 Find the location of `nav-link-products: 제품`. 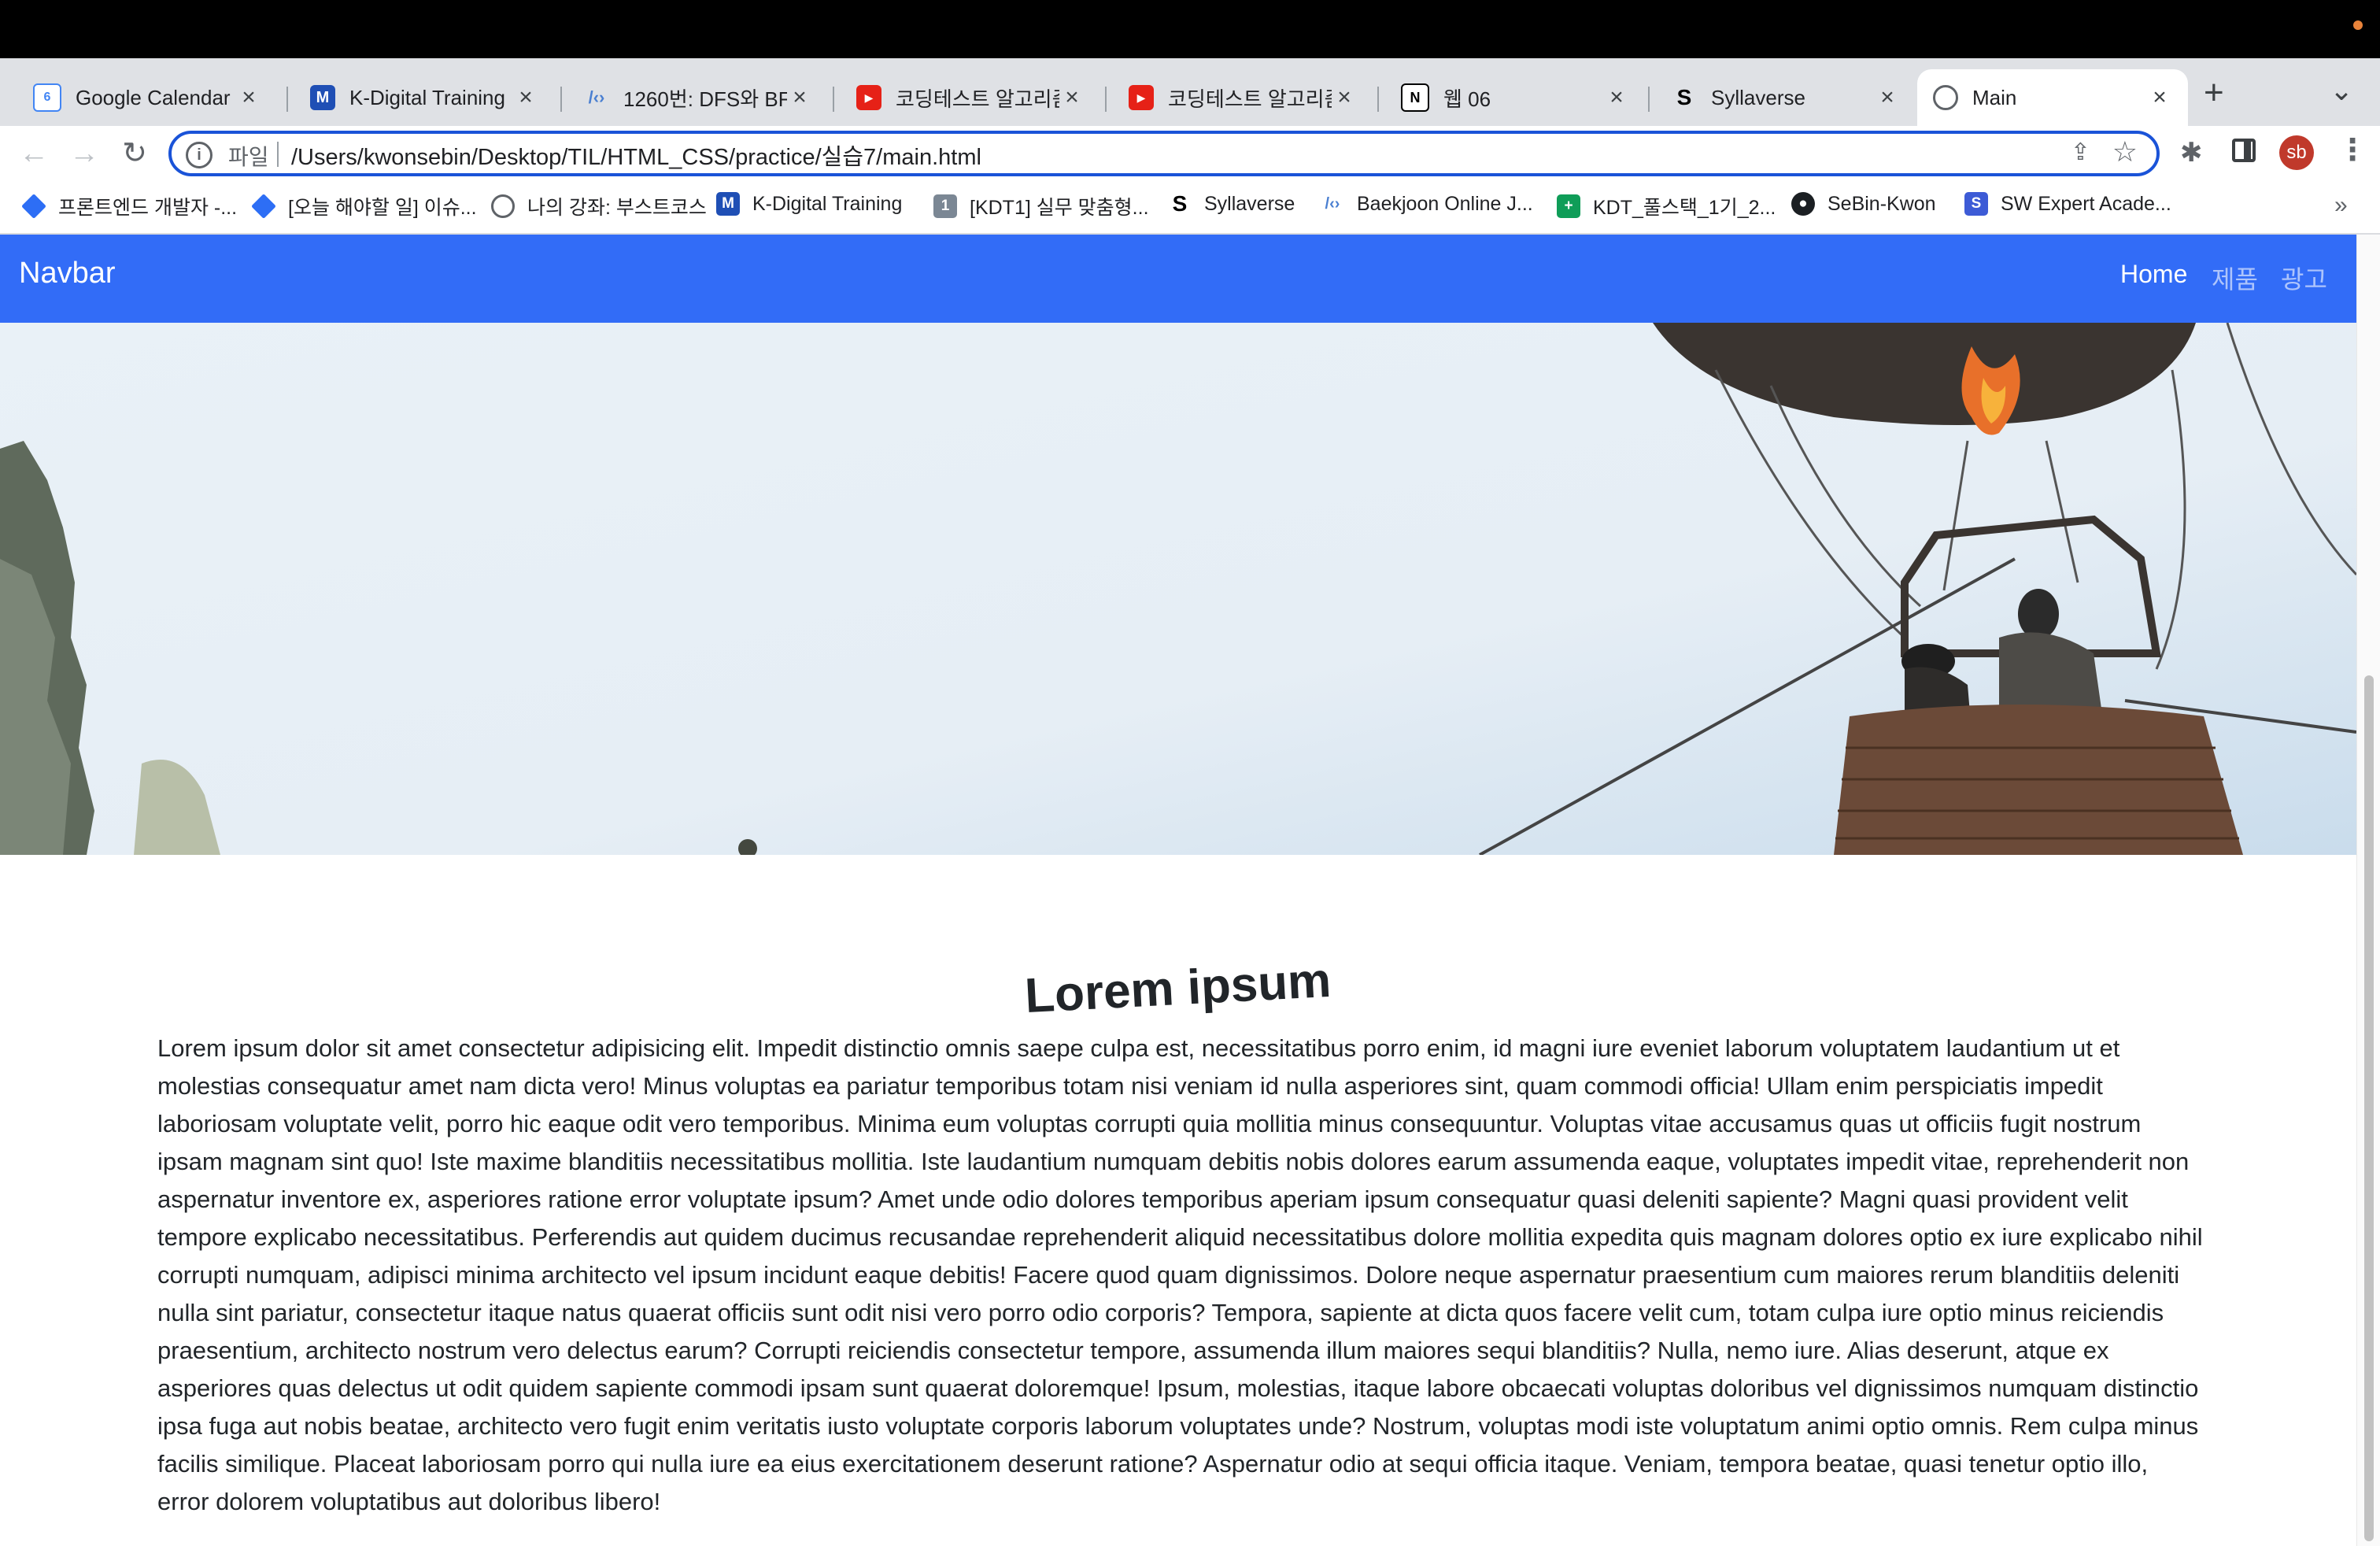

nav-link-products: 제품 is located at coordinates (2235, 278).